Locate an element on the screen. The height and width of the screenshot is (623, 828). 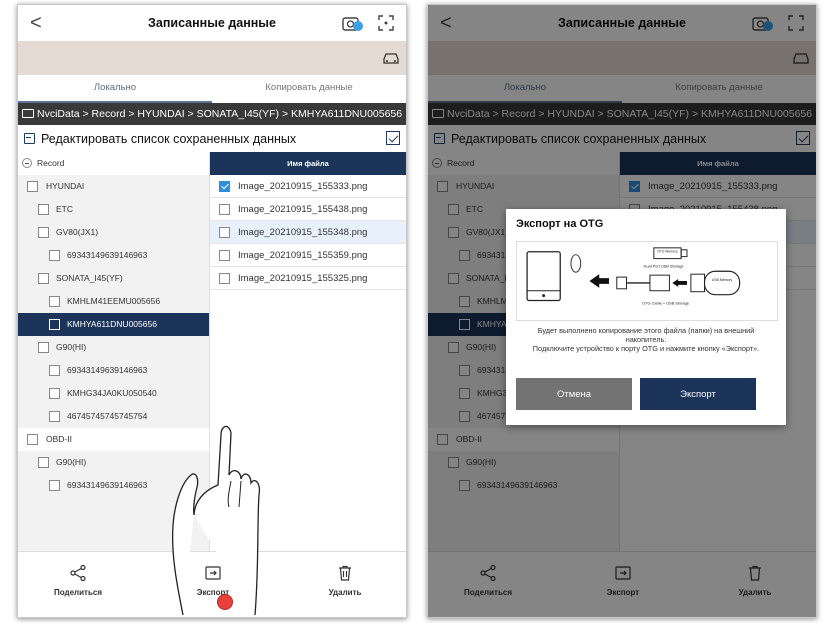
tree-row-selected: KMHYA611DNU005656 is located at coordinates (113, 324).